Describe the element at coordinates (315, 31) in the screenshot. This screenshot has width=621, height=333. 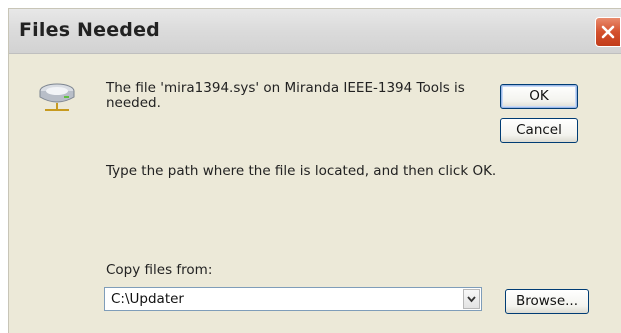
I see `title-bar: Files Needed` at that location.